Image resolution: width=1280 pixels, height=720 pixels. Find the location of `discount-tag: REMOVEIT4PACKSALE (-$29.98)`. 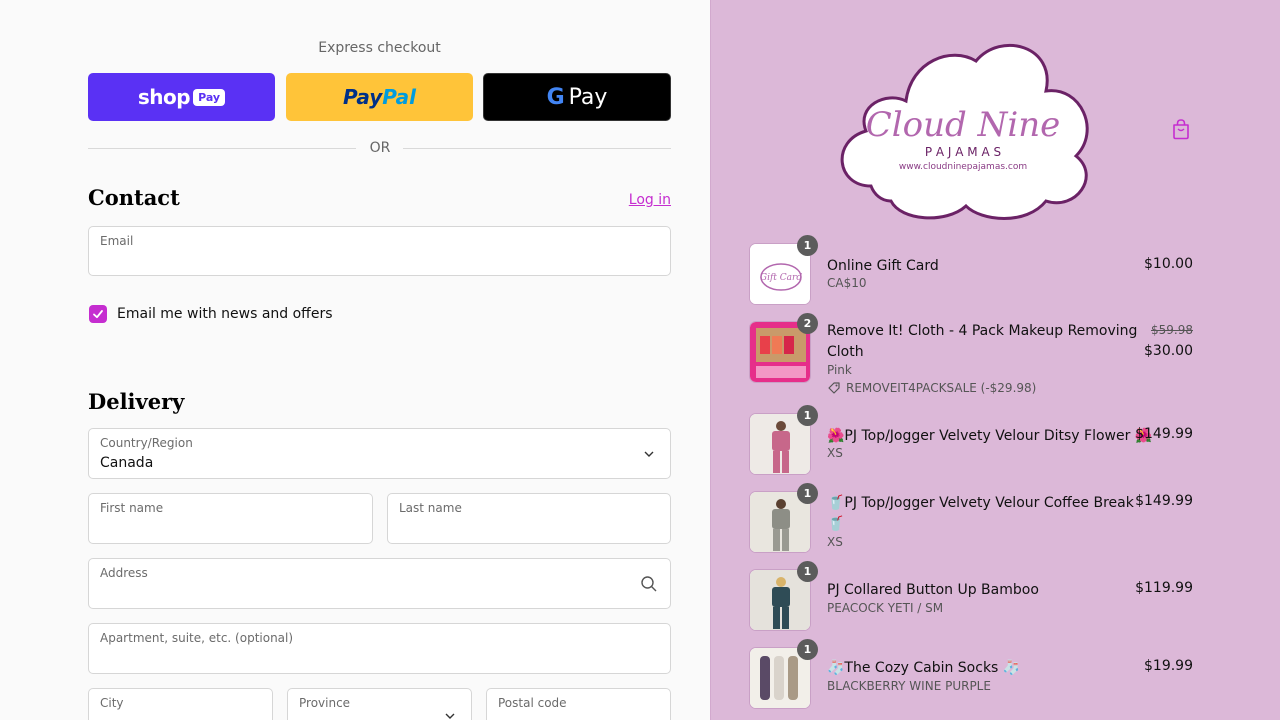

discount-tag: REMOVEIT4PACKSALE (-$29.98) is located at coordinates (931, 388).